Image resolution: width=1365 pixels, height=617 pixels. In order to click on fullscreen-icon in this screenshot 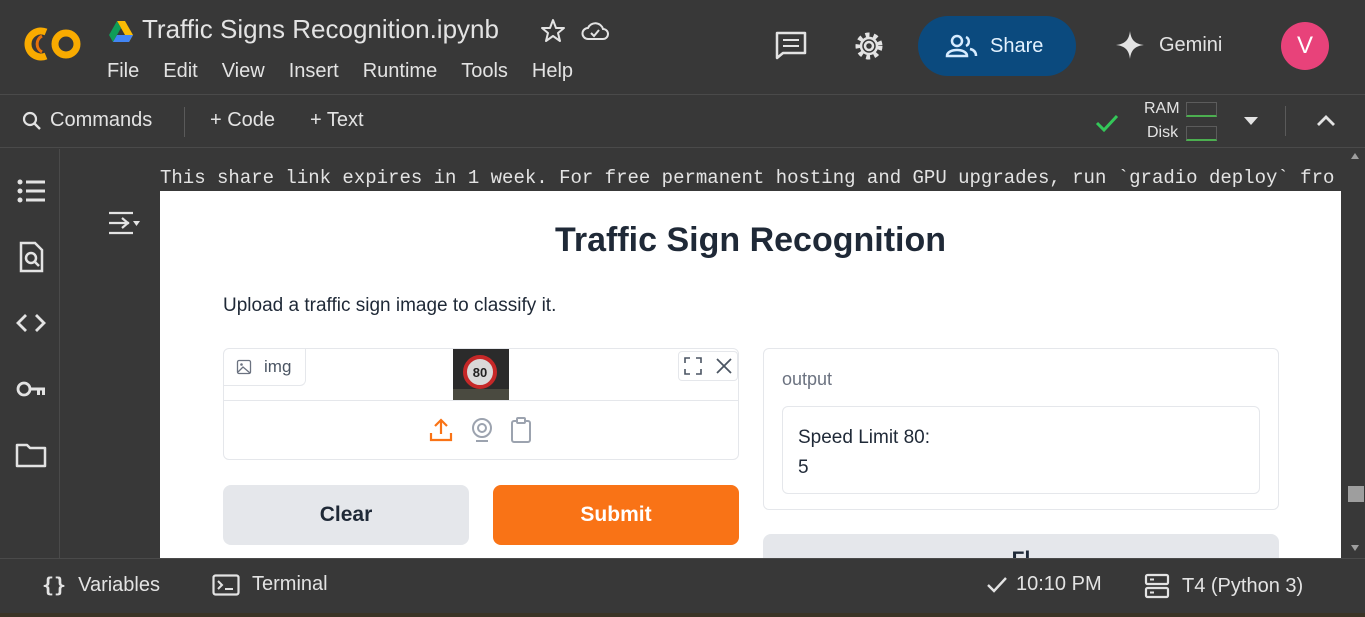, I will do `click(693, 366)`.